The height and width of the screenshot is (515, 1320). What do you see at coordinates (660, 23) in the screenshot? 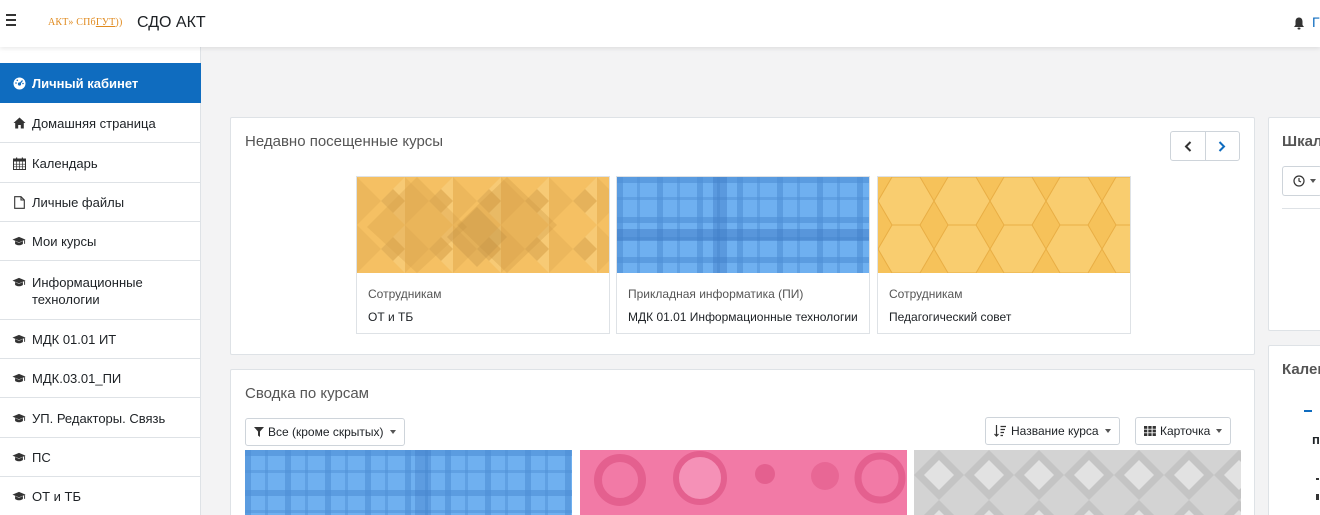
I see `top-navbar: АКТ» СПбГУТ)) СДО АКТ Г` at bounding box center [660, 23].